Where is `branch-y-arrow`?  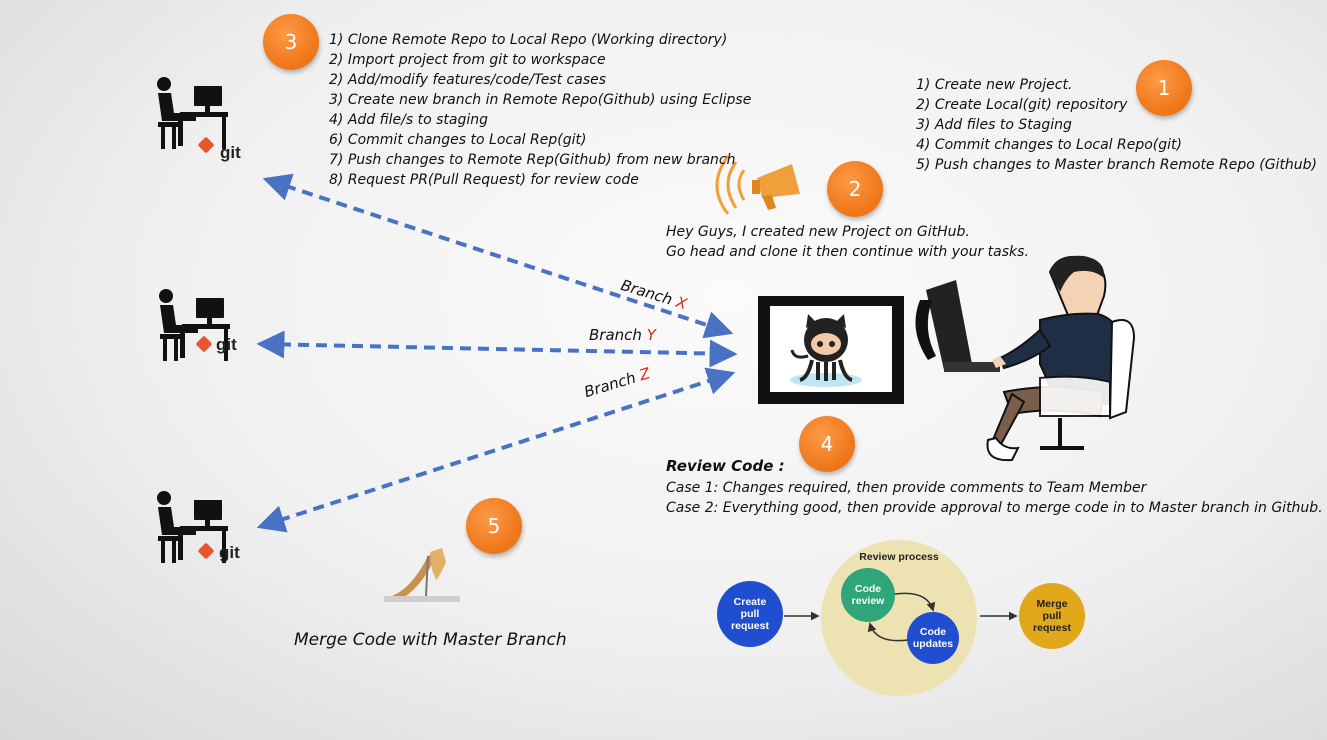
branch-y-arrow is located at coordinates (497, 349).